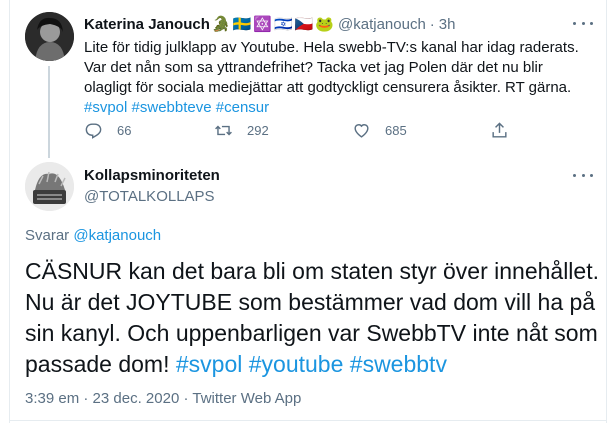 This screenshot has width=609, height=423. I want to click on divider, so click(308, 420).